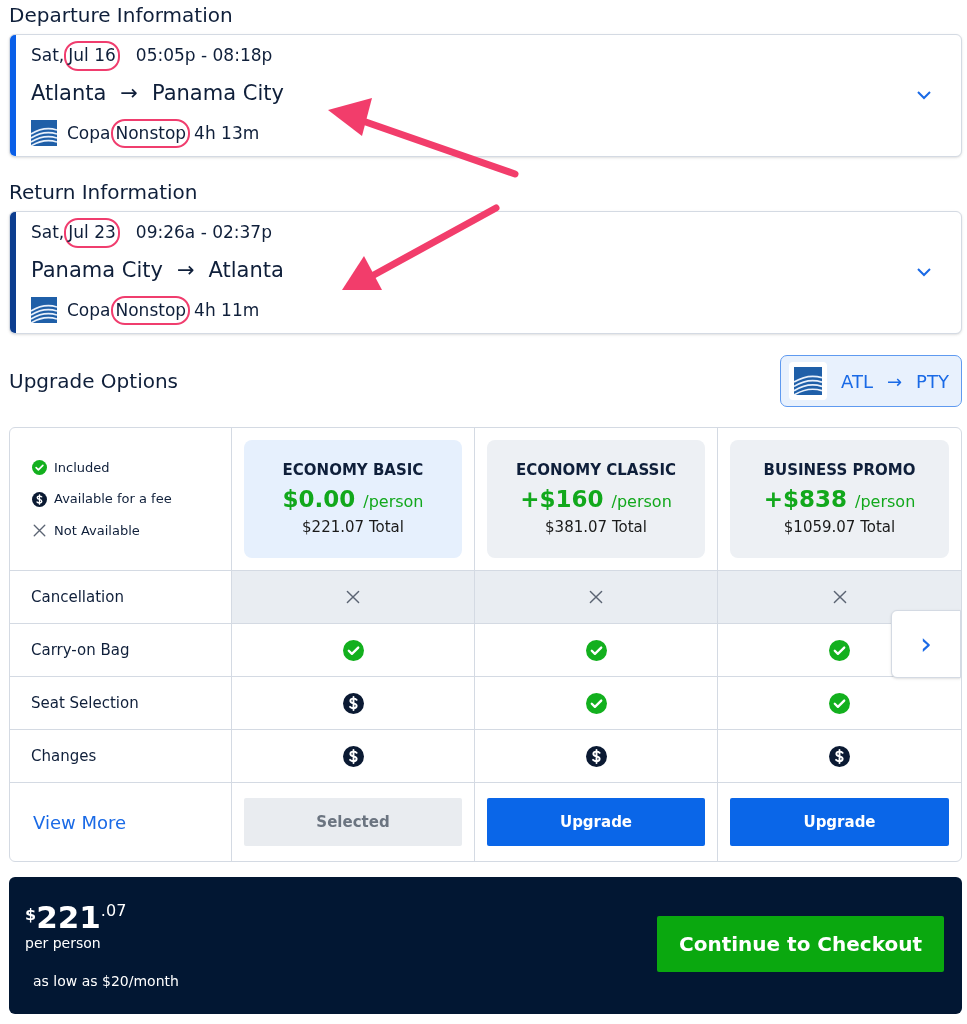 The image size is (967, 1024). I want to click on fare-name: ECONOMY BASIC, so click(353, 471).